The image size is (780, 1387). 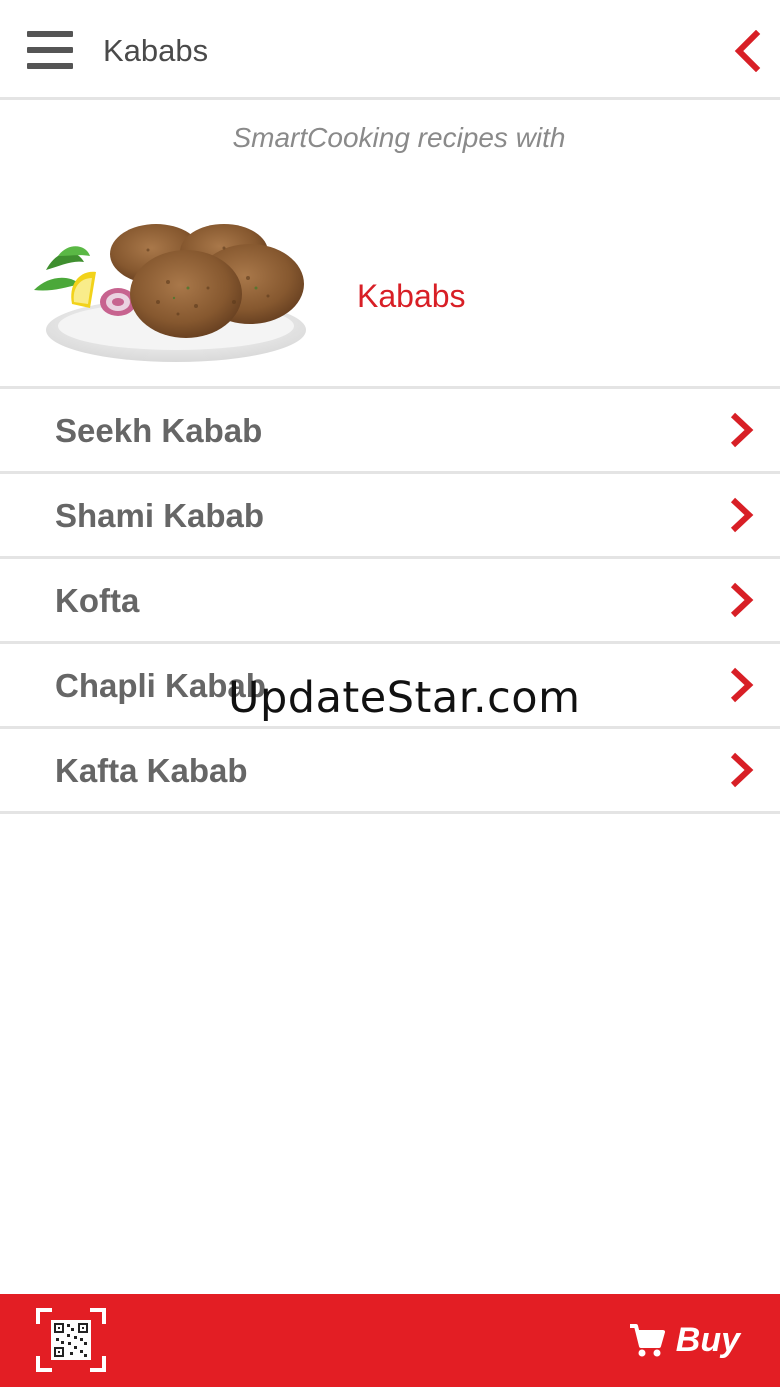 I want to click on recipe-label: Seekh Kabab, so click(x=159, y=430).